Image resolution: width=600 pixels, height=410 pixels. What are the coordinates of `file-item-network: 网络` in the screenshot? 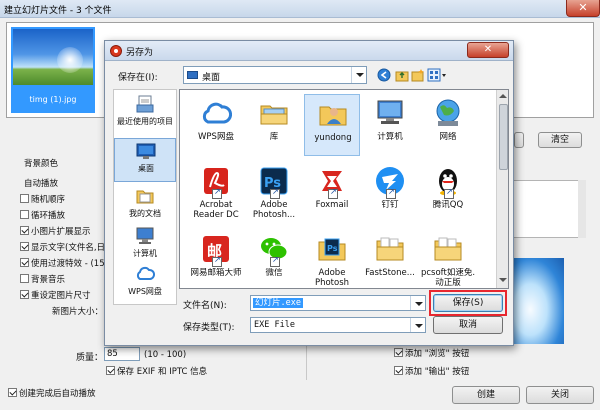 It's located at (448, 125).